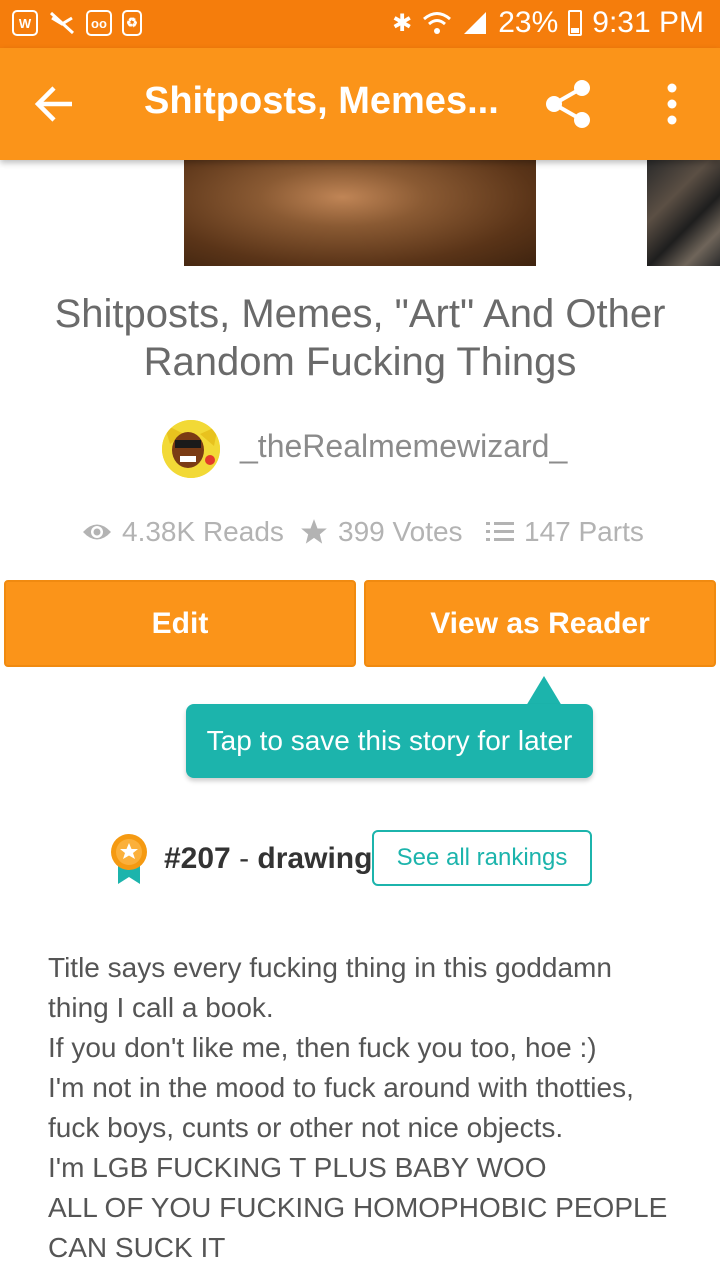 The height and width of the screenshot is (1280, 720). What do you see at coordinates (584, 531) in the screenshot?
I see `parts-count: 147 Parts` at bounding box center [584, 531].